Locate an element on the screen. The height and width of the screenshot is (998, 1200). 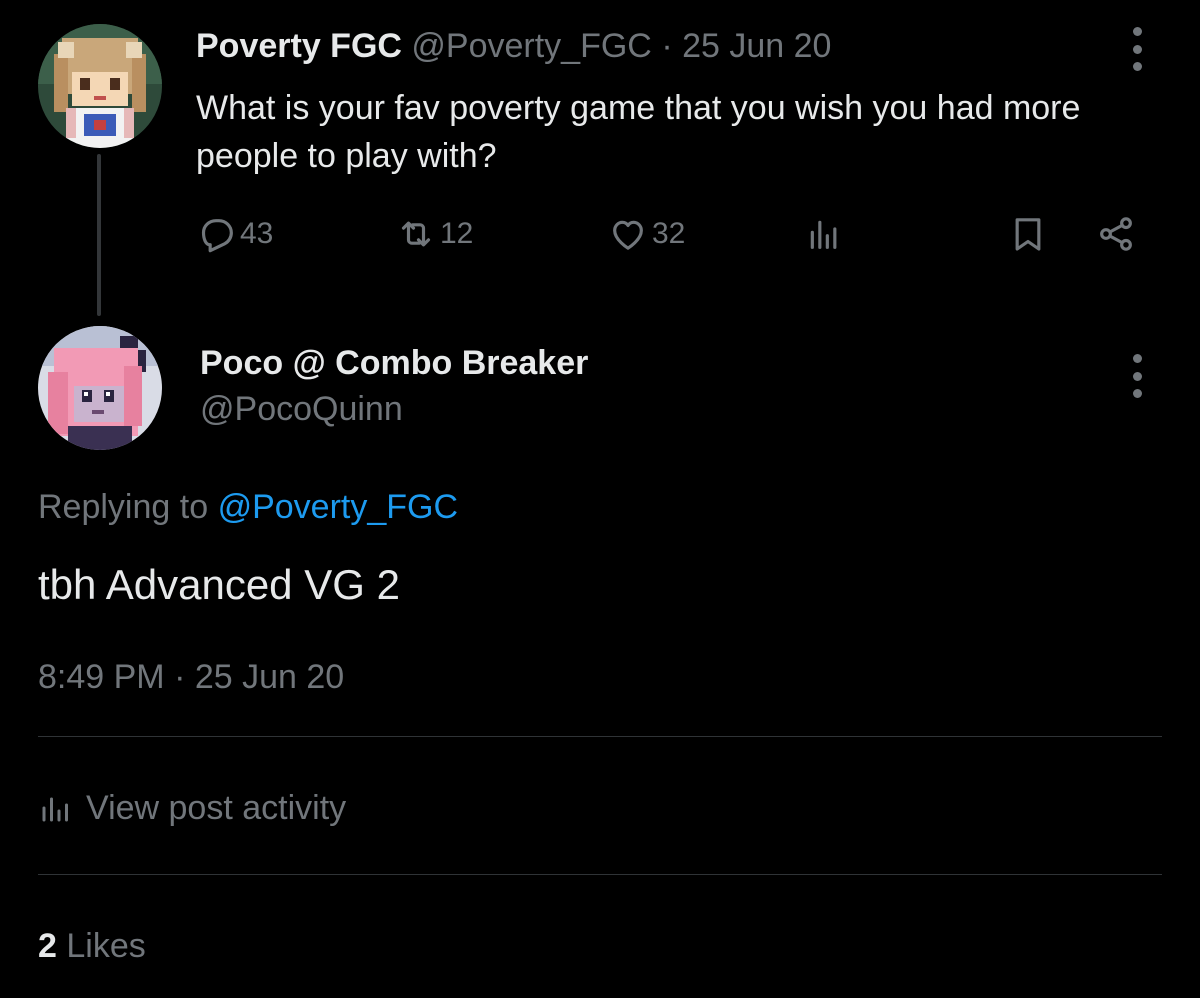
reply-button: 43 is located at coordinates (234, 234).